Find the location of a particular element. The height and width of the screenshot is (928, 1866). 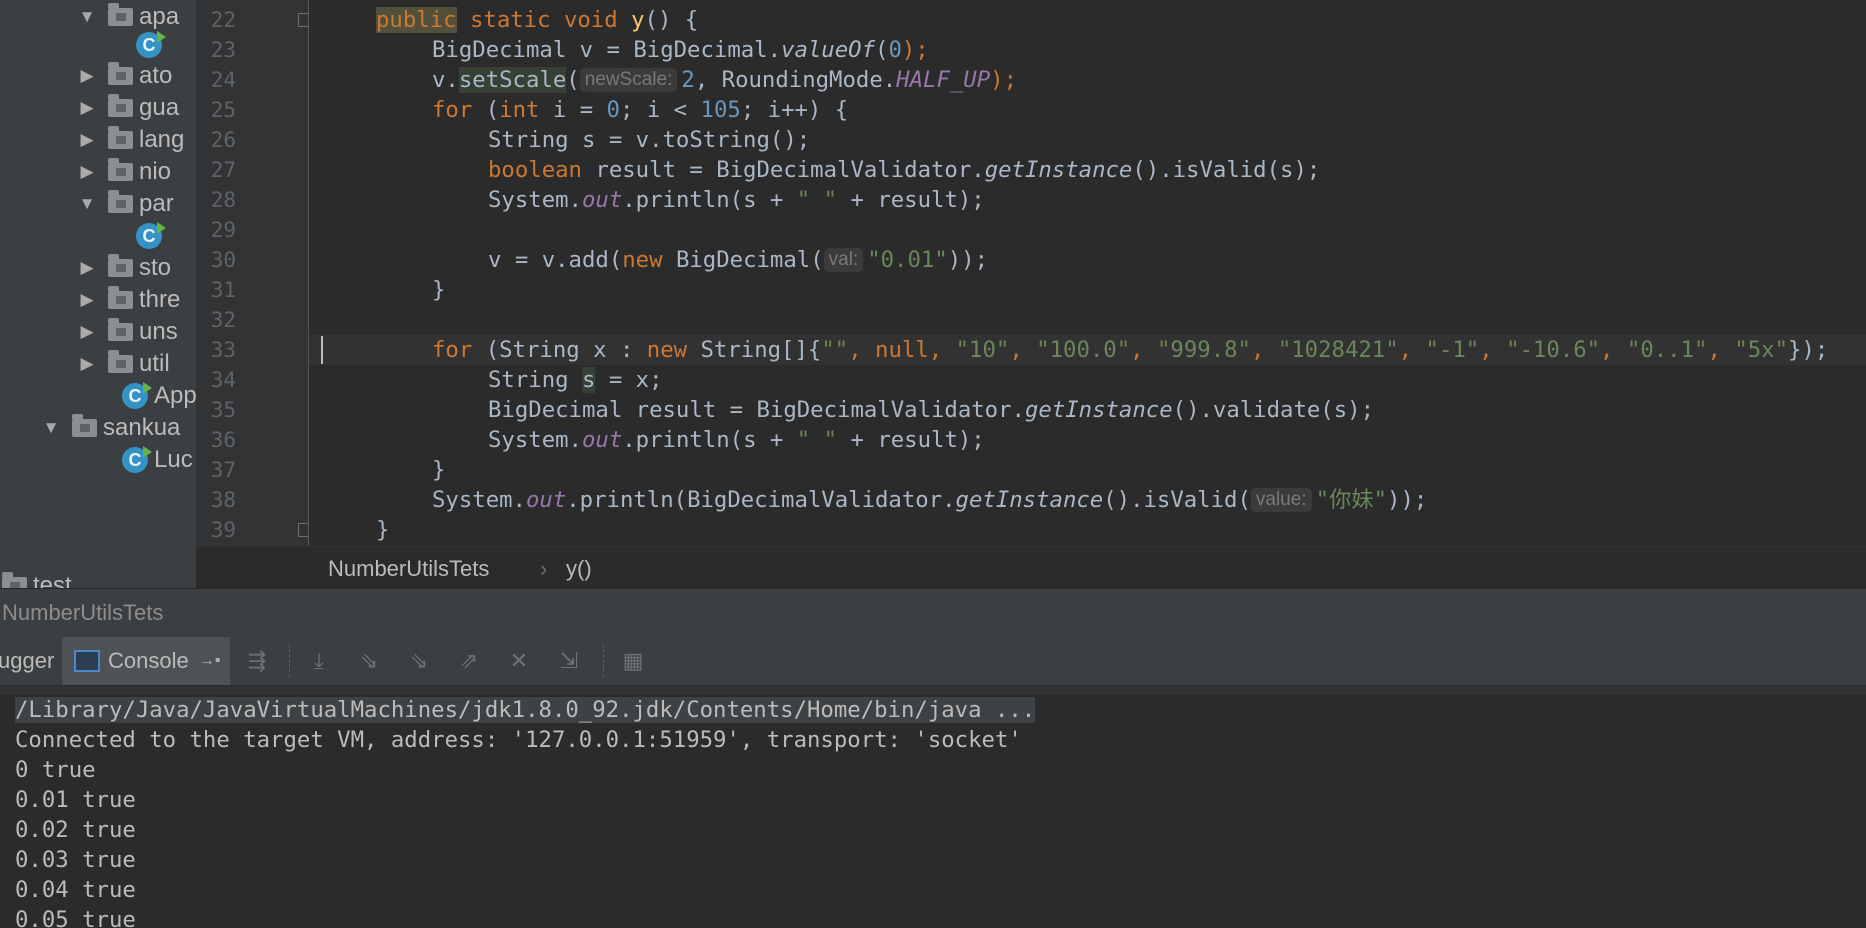

code-line-31: } is located at coordinates (439, 290).